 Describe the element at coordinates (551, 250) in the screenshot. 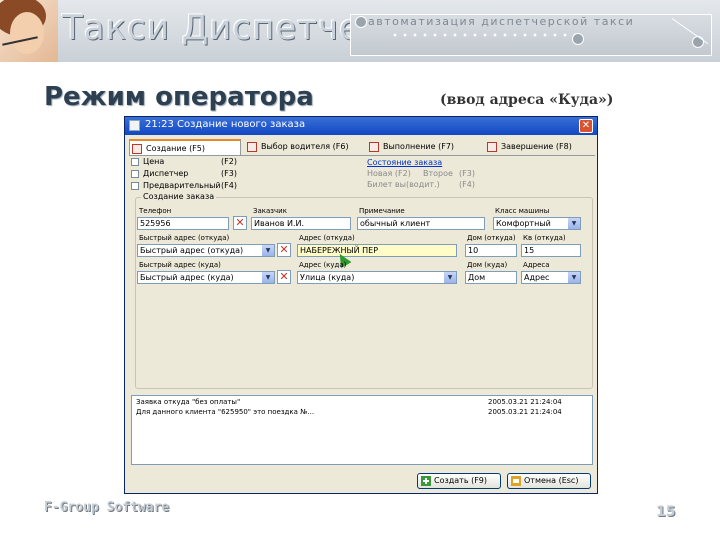

I see `apartment-from-field: 15` at that location.